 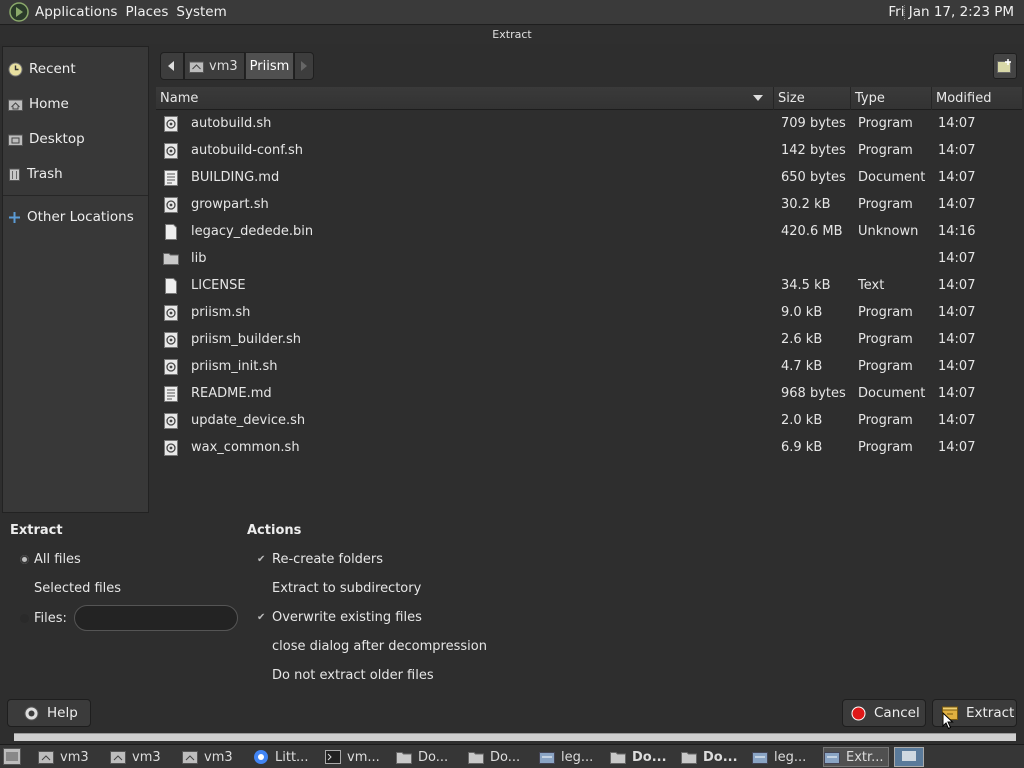 What do you see at coordinates (333, 757) in the screenshot?
I see `terminal-icon` at bounding box center [333, 757].